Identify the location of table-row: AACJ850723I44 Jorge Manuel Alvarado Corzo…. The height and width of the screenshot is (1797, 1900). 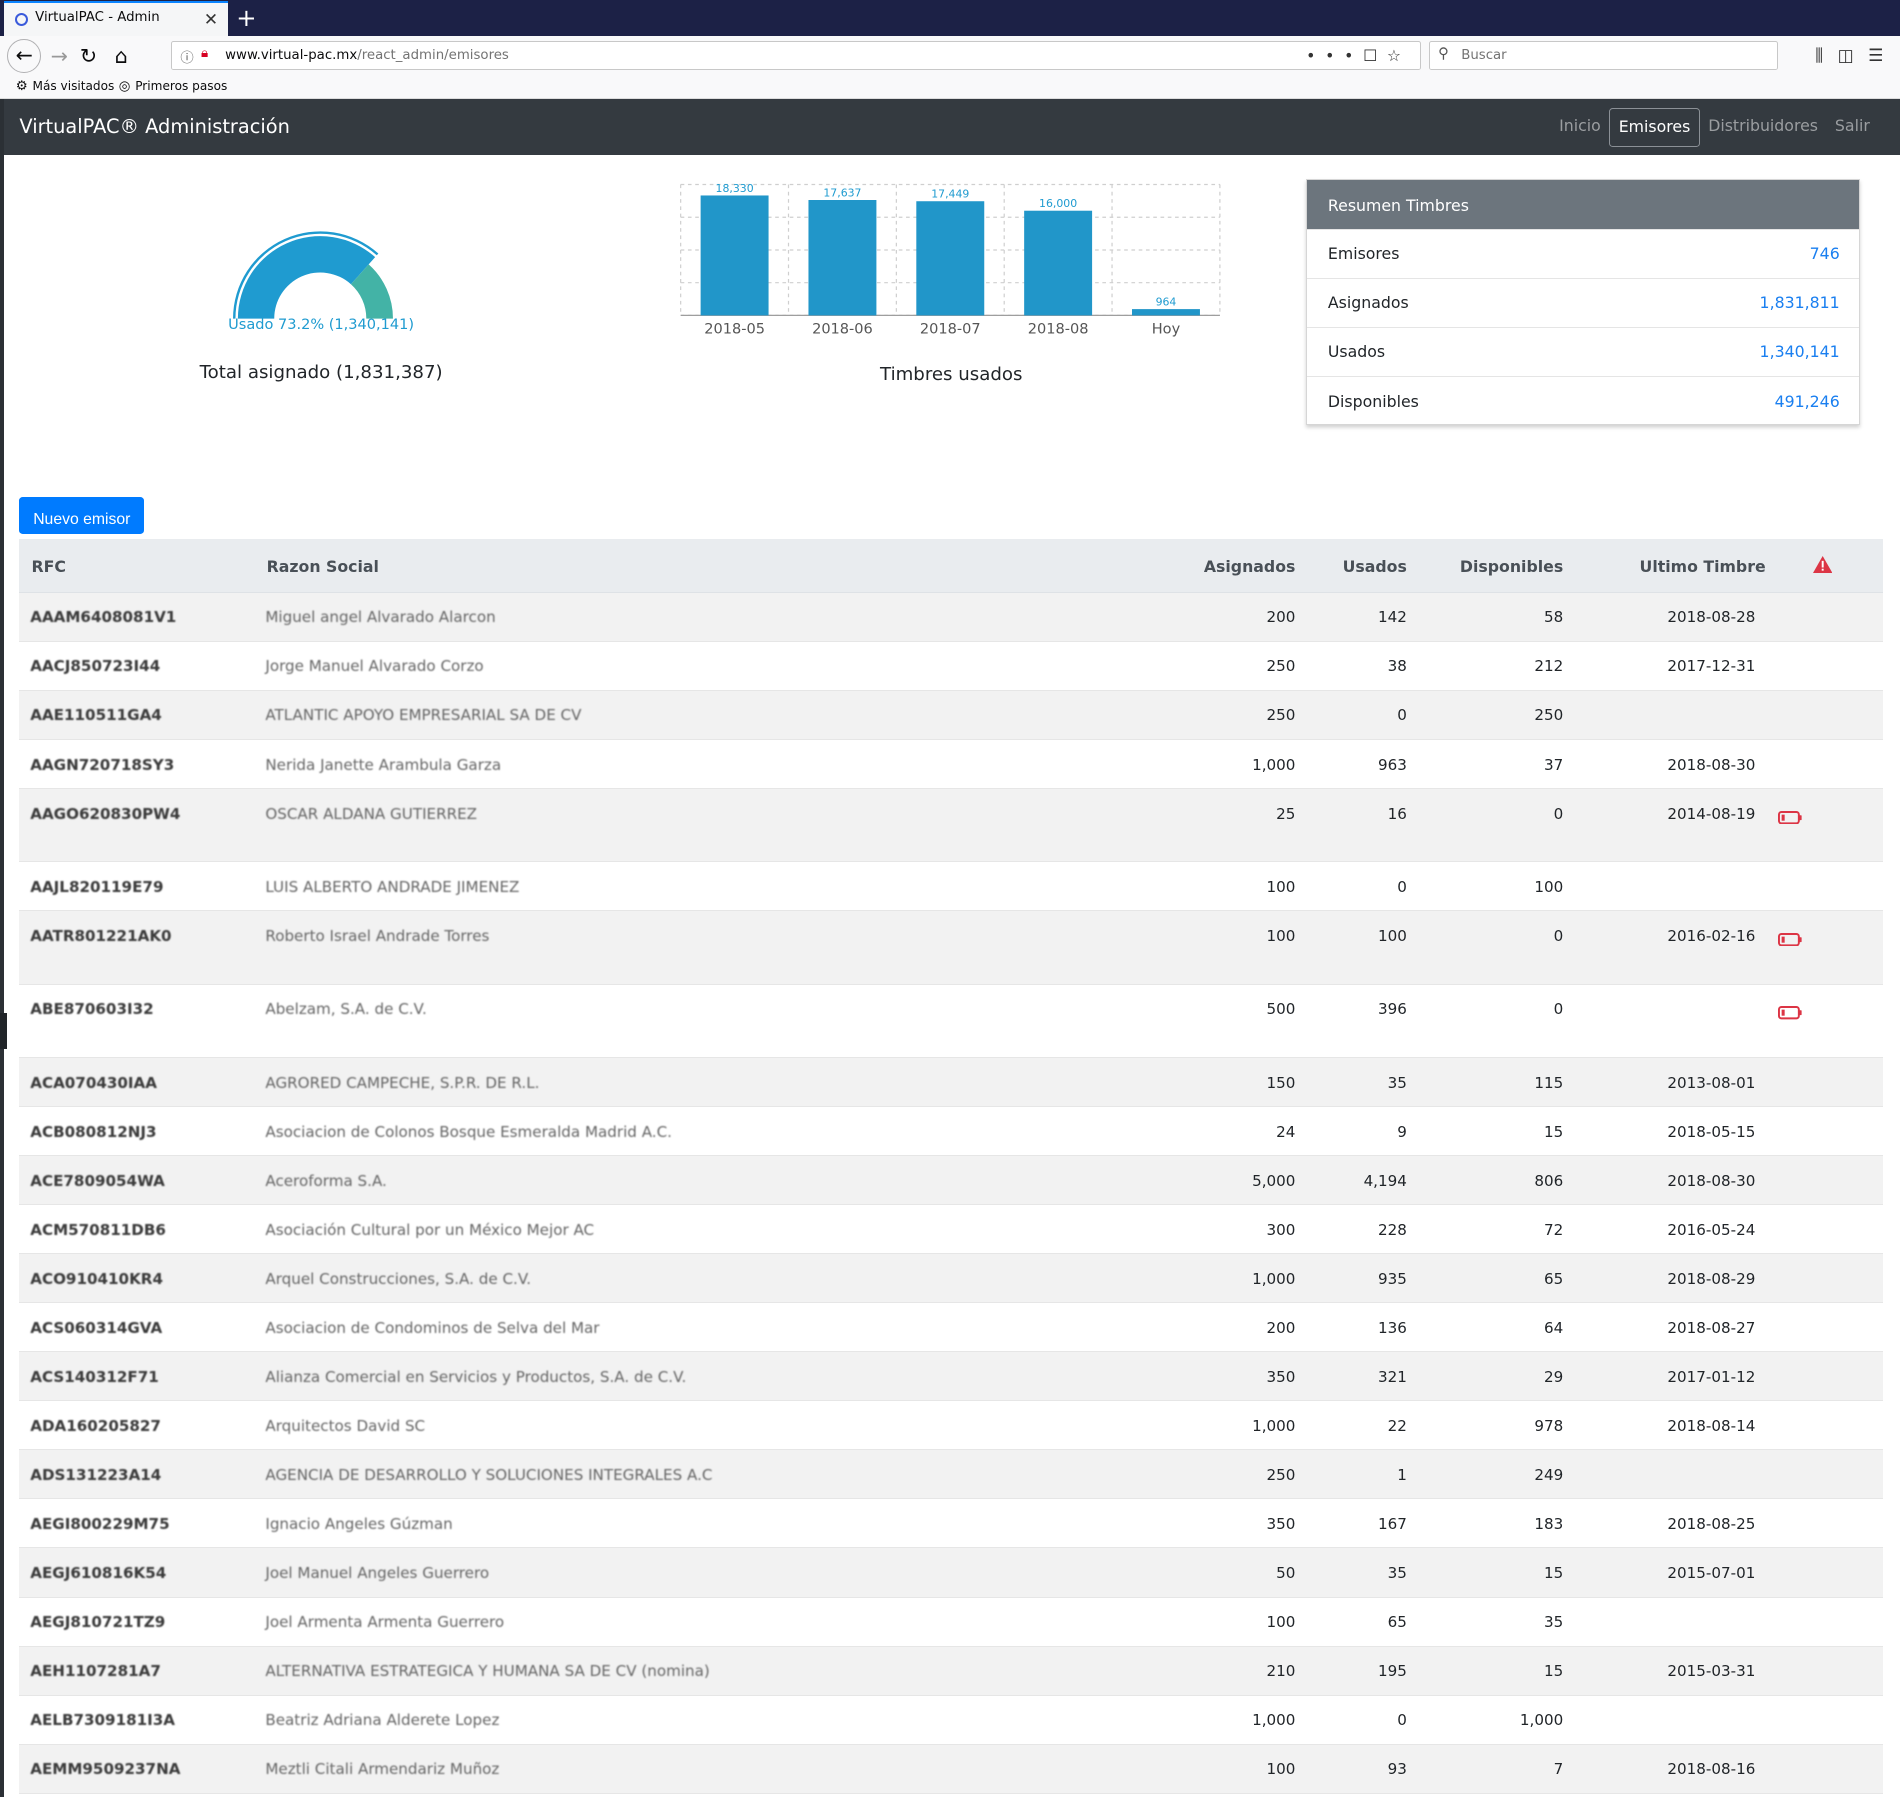
(951, 666).